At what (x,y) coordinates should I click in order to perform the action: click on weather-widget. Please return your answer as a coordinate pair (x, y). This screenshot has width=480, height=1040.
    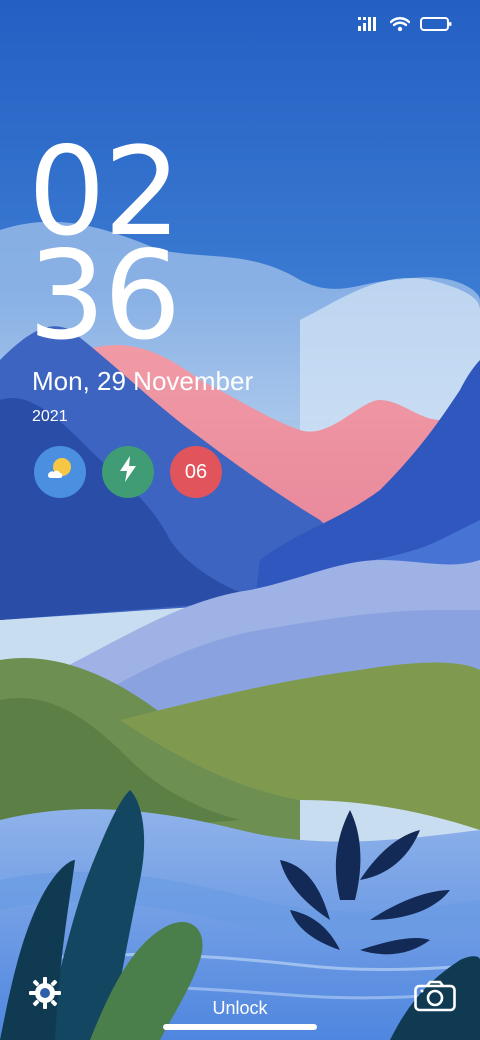
    Looking at the image, I should click on (60, 472).